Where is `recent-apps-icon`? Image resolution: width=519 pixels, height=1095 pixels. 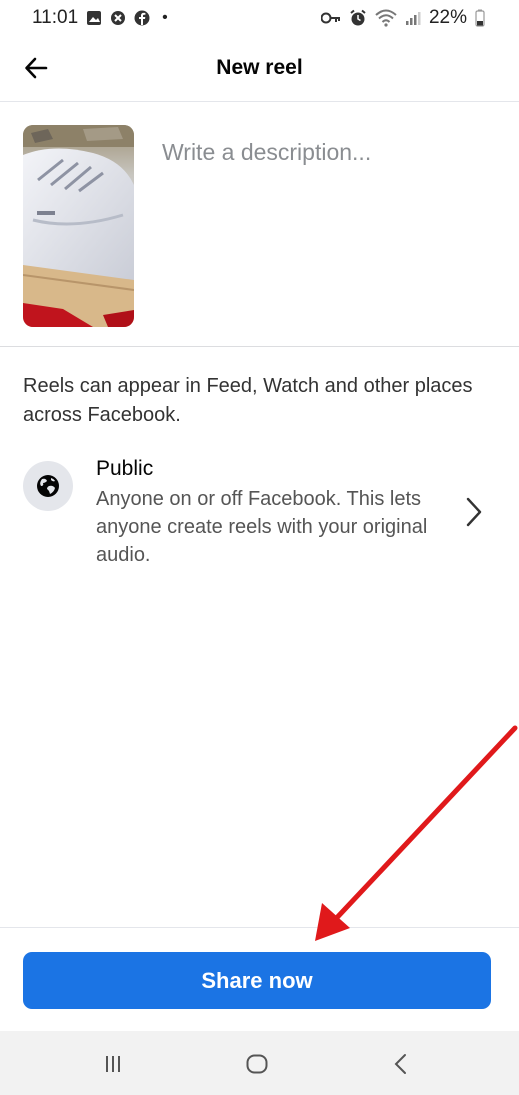
recent-apps-icon is located at coordinates (113, 1064).